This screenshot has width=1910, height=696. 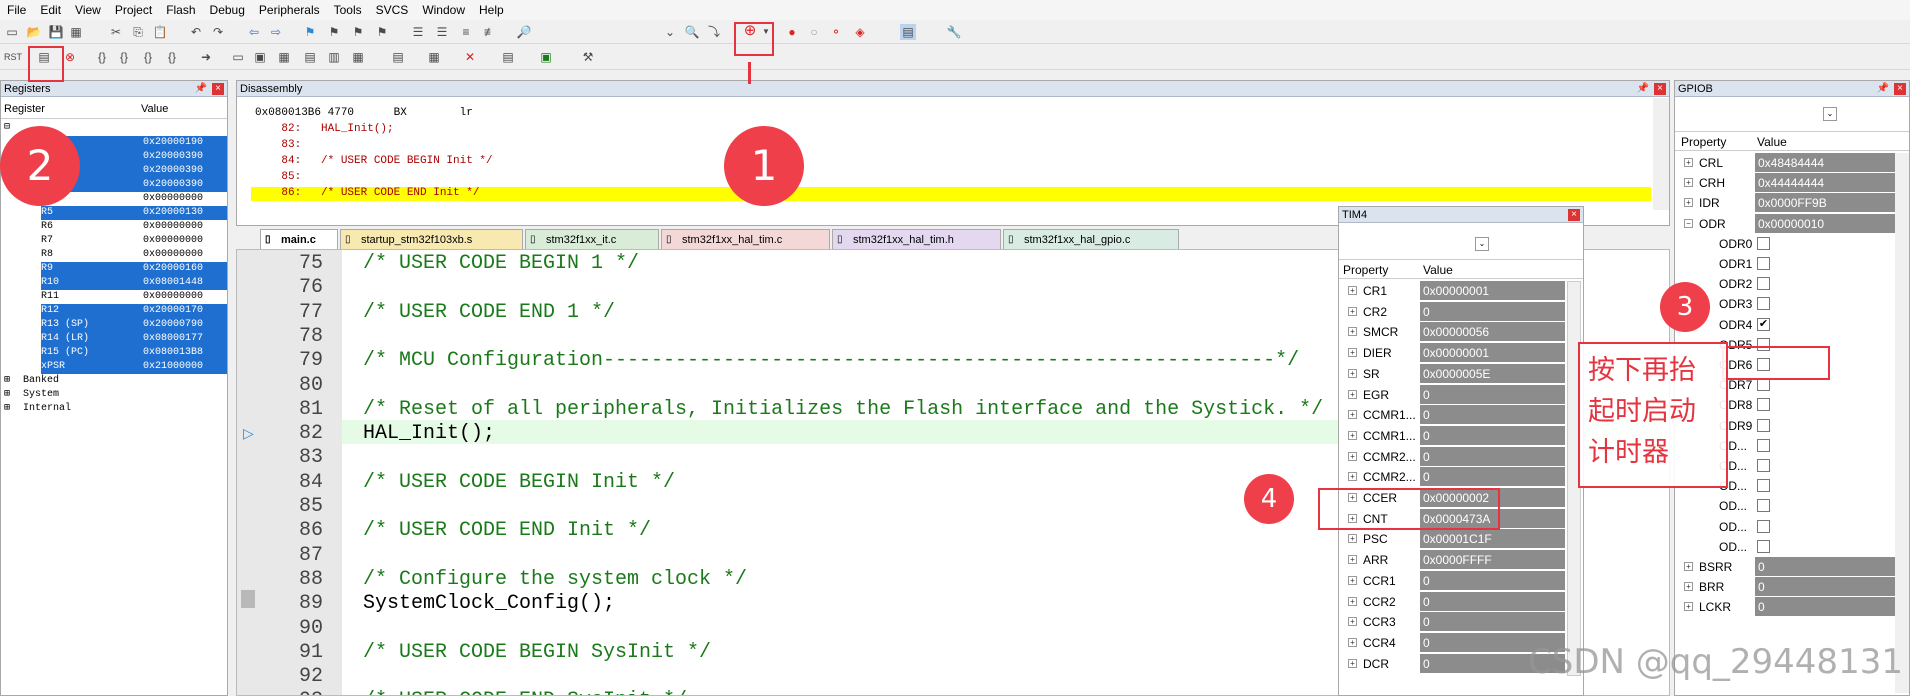 What do you see at coordinates (489, 313) in the screenshot?
I see `code-line: /* USER CODE END 1 */` at bounding box center [489, 313].